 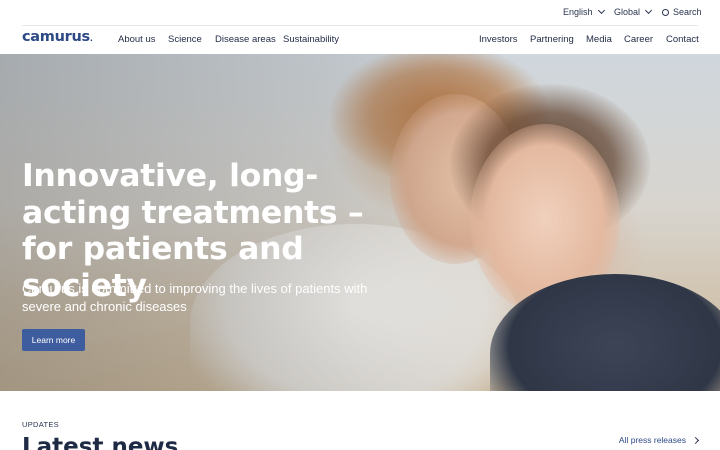 I want to click on logo-text: camurus, so click(x=56, y=37).